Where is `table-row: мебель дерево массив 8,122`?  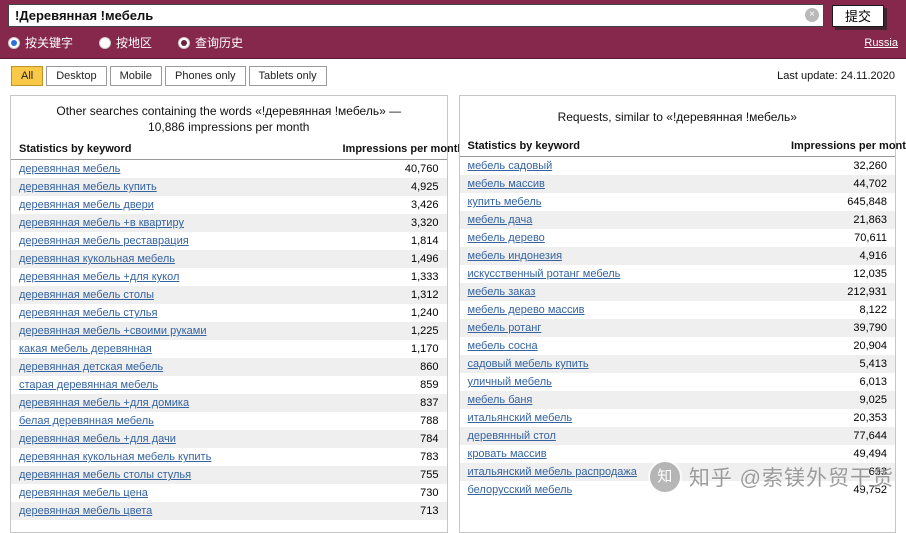
table-row: мебель дерево массив 8,122 is located at coordinates (678, 310).